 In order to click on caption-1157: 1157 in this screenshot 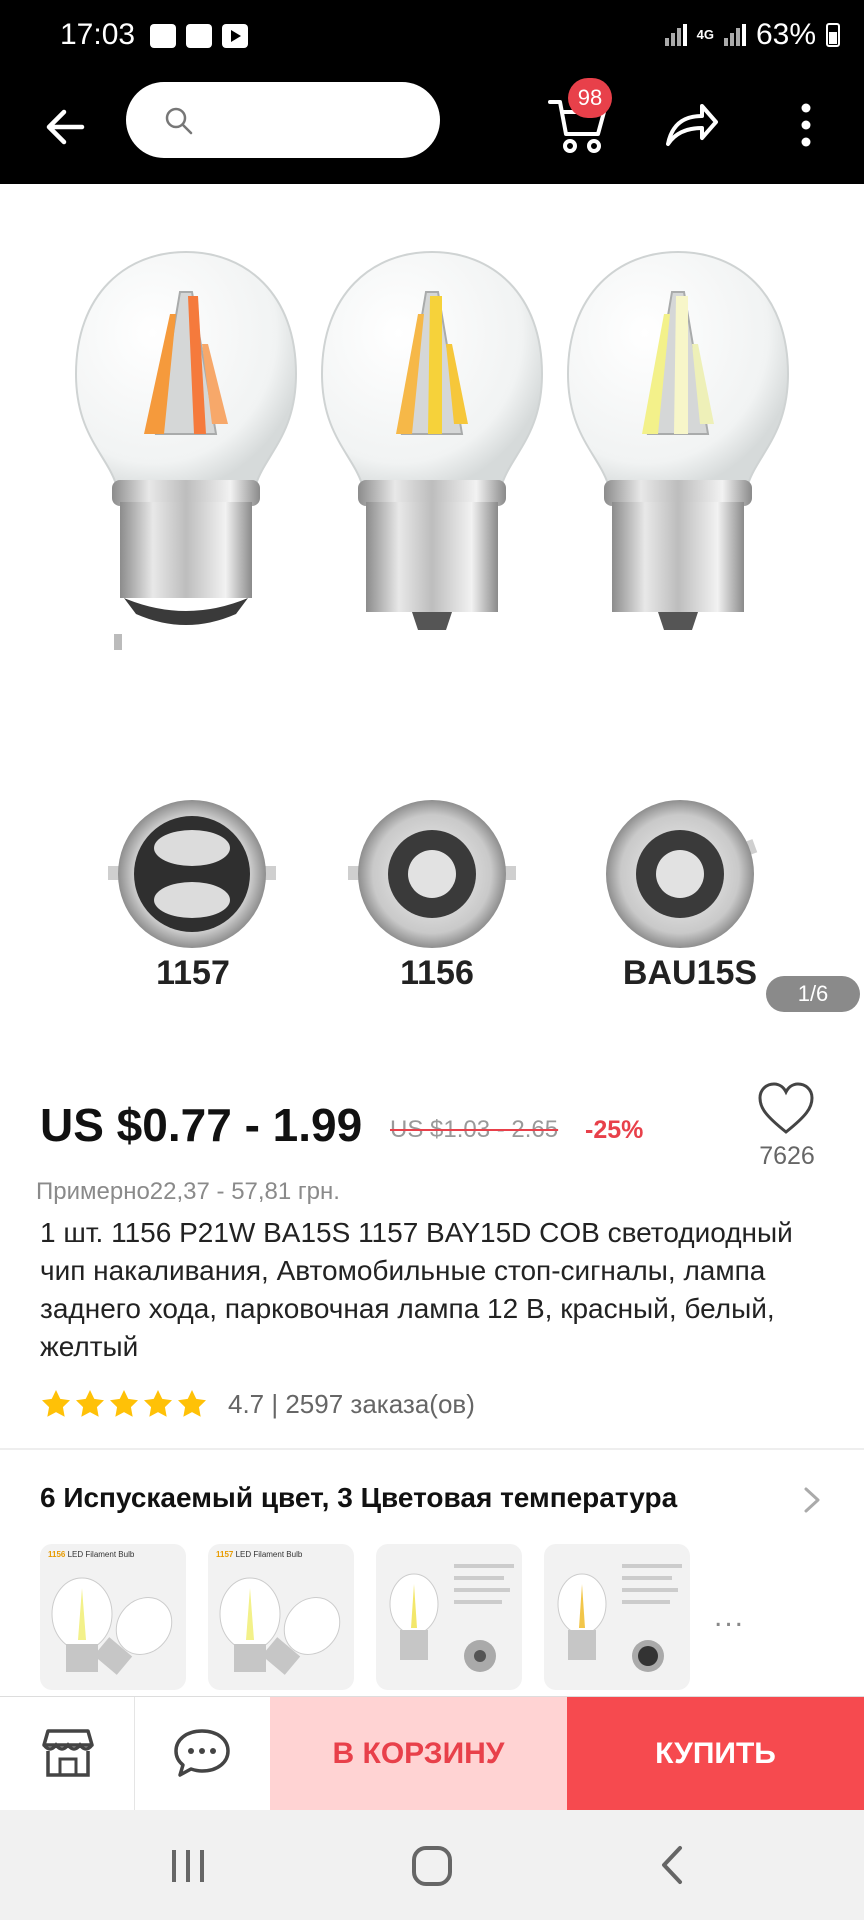, I will do `click(193, 973)`.